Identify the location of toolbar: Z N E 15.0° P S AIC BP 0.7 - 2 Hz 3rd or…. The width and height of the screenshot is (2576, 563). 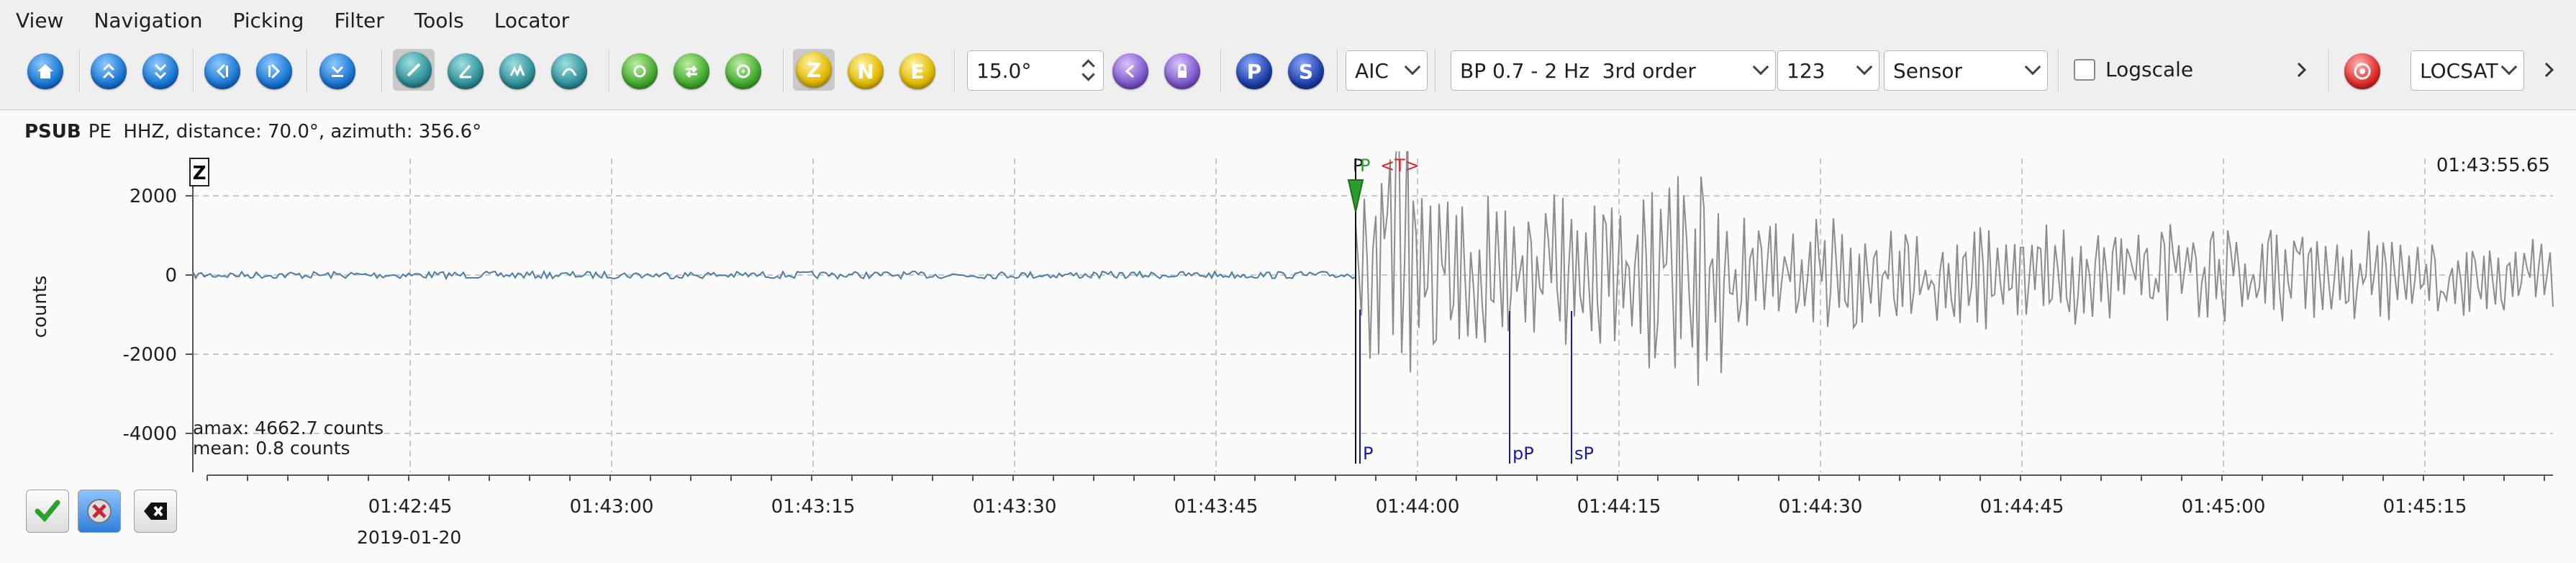
(1288, 70).